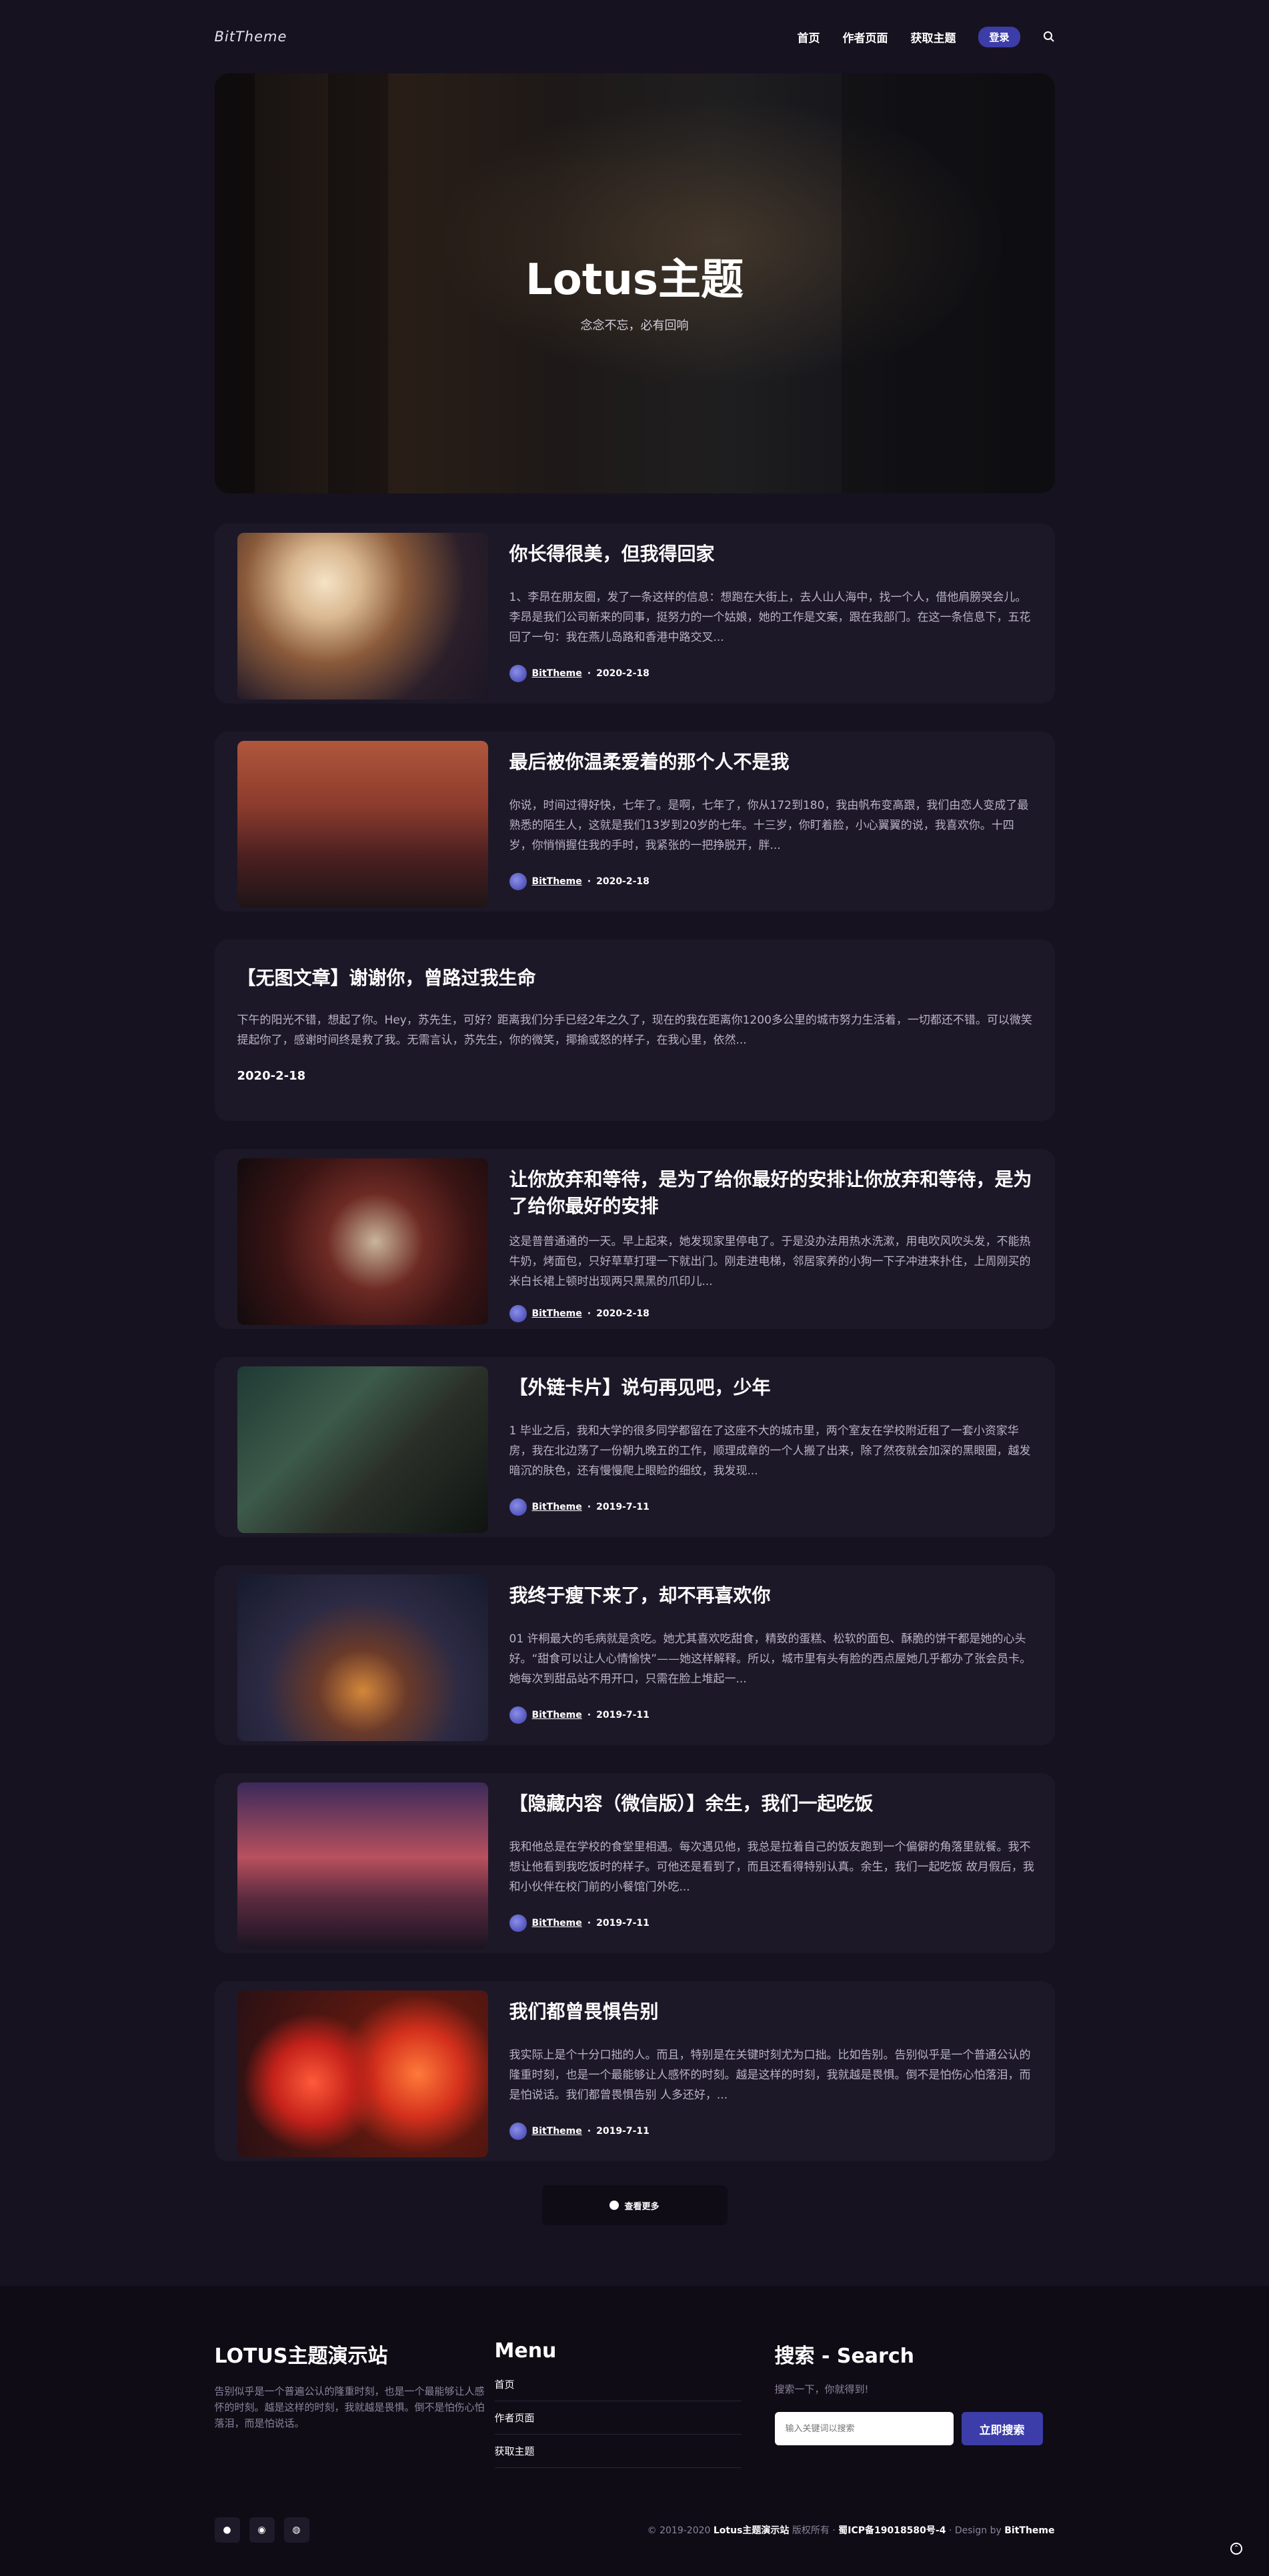 The width and height of the screenshot is (1269, 2576). What do you see at coordinates (635, 36) in the screenshot?
I see `site-header: BitTheme 首页 作者页面 获取主题 登录` at bounding box center [635, 36].